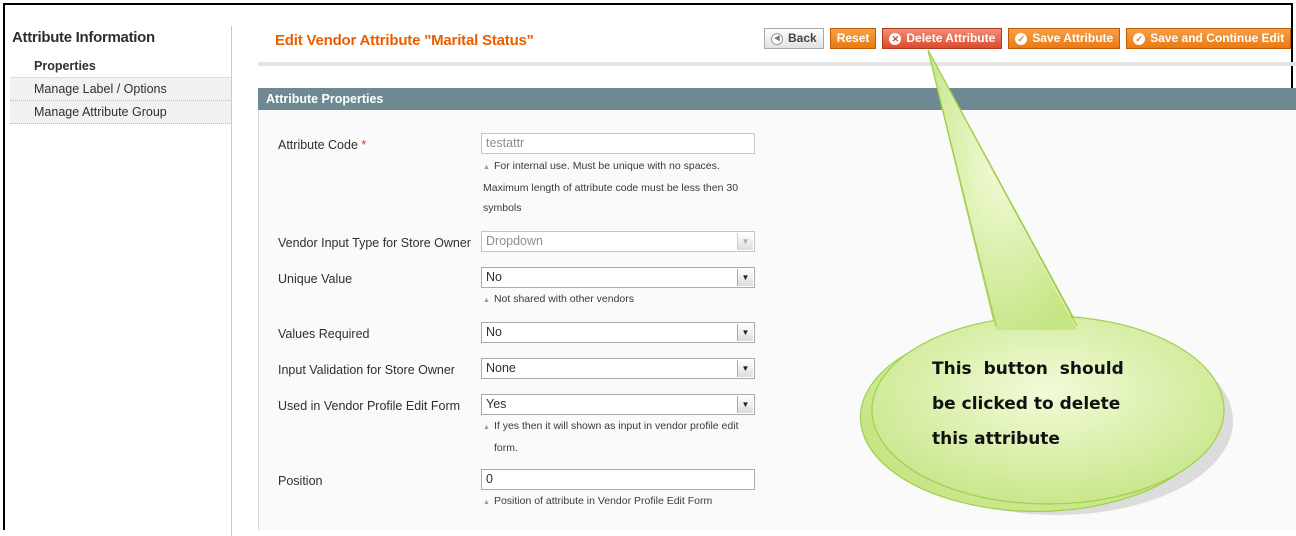 Image resolution: width=1296 pixels, height=536 pixels. I want to click on callout-line: This button should, so click(1028, 369).